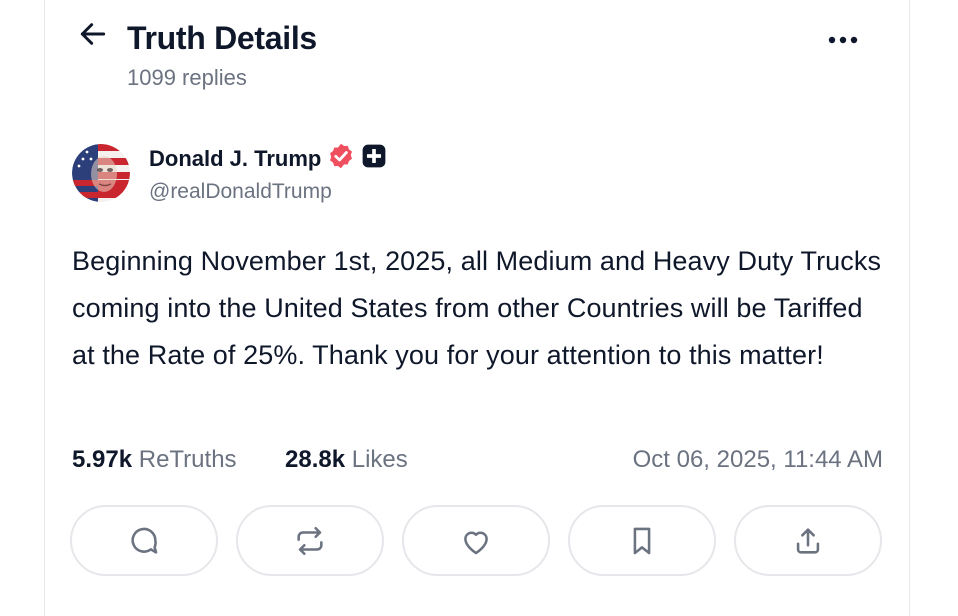 The width and height of the screenshot is (958, 616). I want to click on more-options-button, so click(843, 41).